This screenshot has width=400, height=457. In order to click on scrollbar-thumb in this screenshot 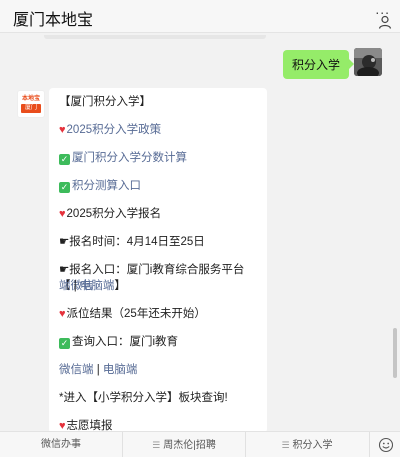, I will do `click(395, 353)`.